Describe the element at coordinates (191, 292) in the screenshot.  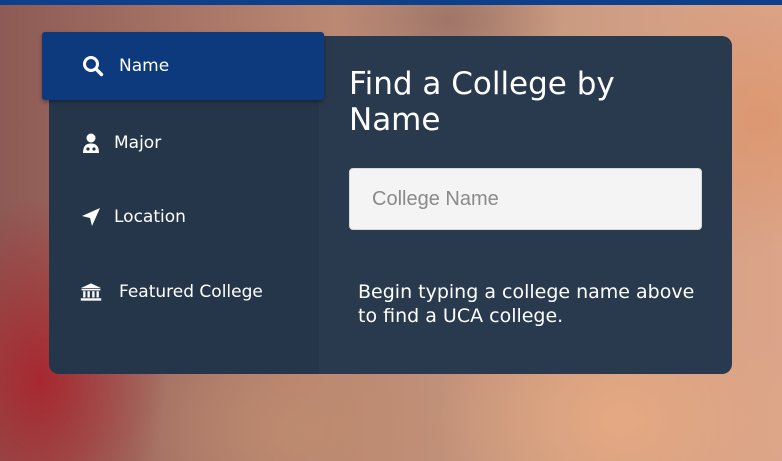
I see `tab-featured-college-label: Featured College` at that location.